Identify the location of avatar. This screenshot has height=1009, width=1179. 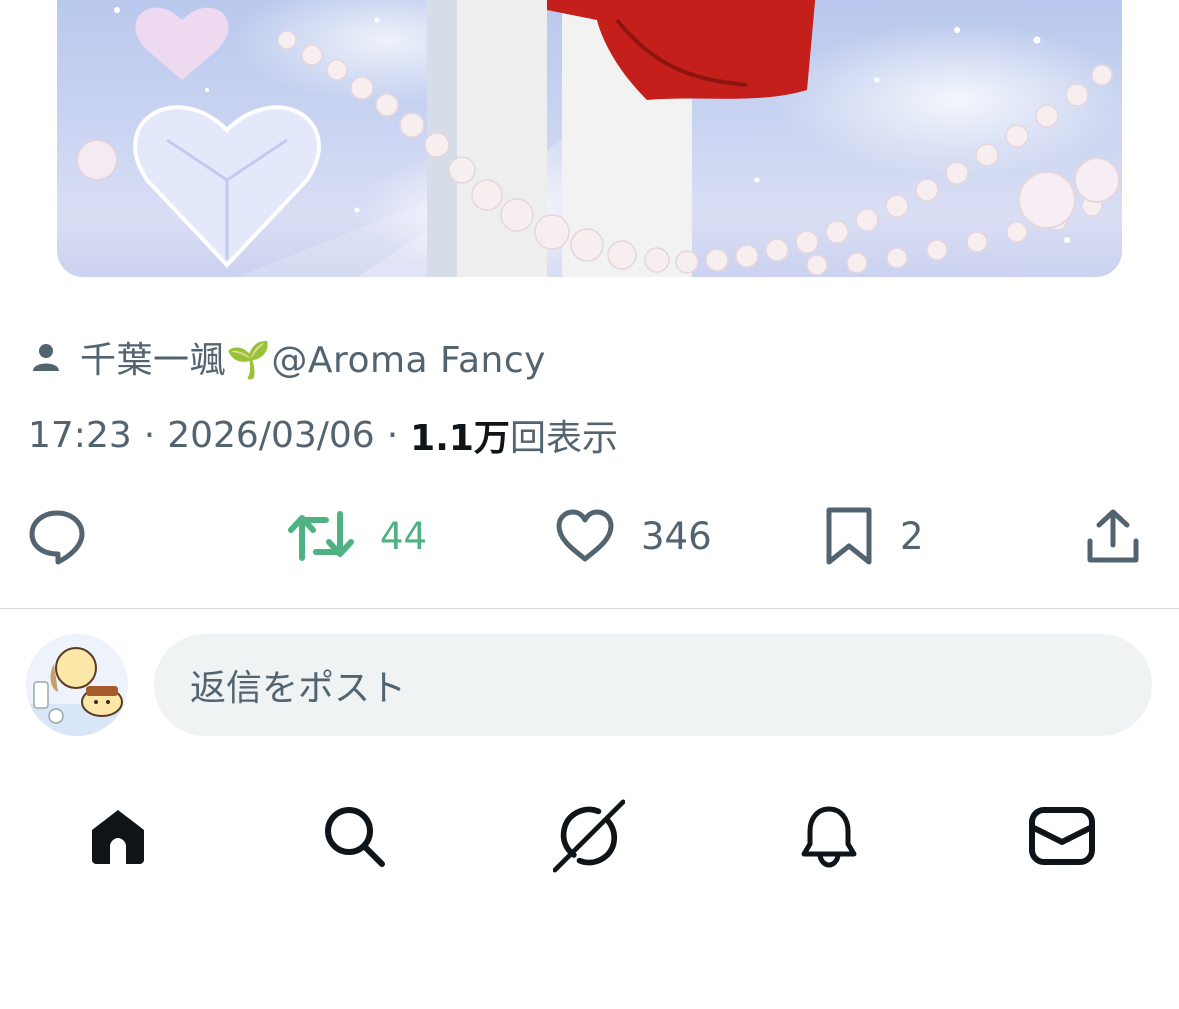
(77, 685).